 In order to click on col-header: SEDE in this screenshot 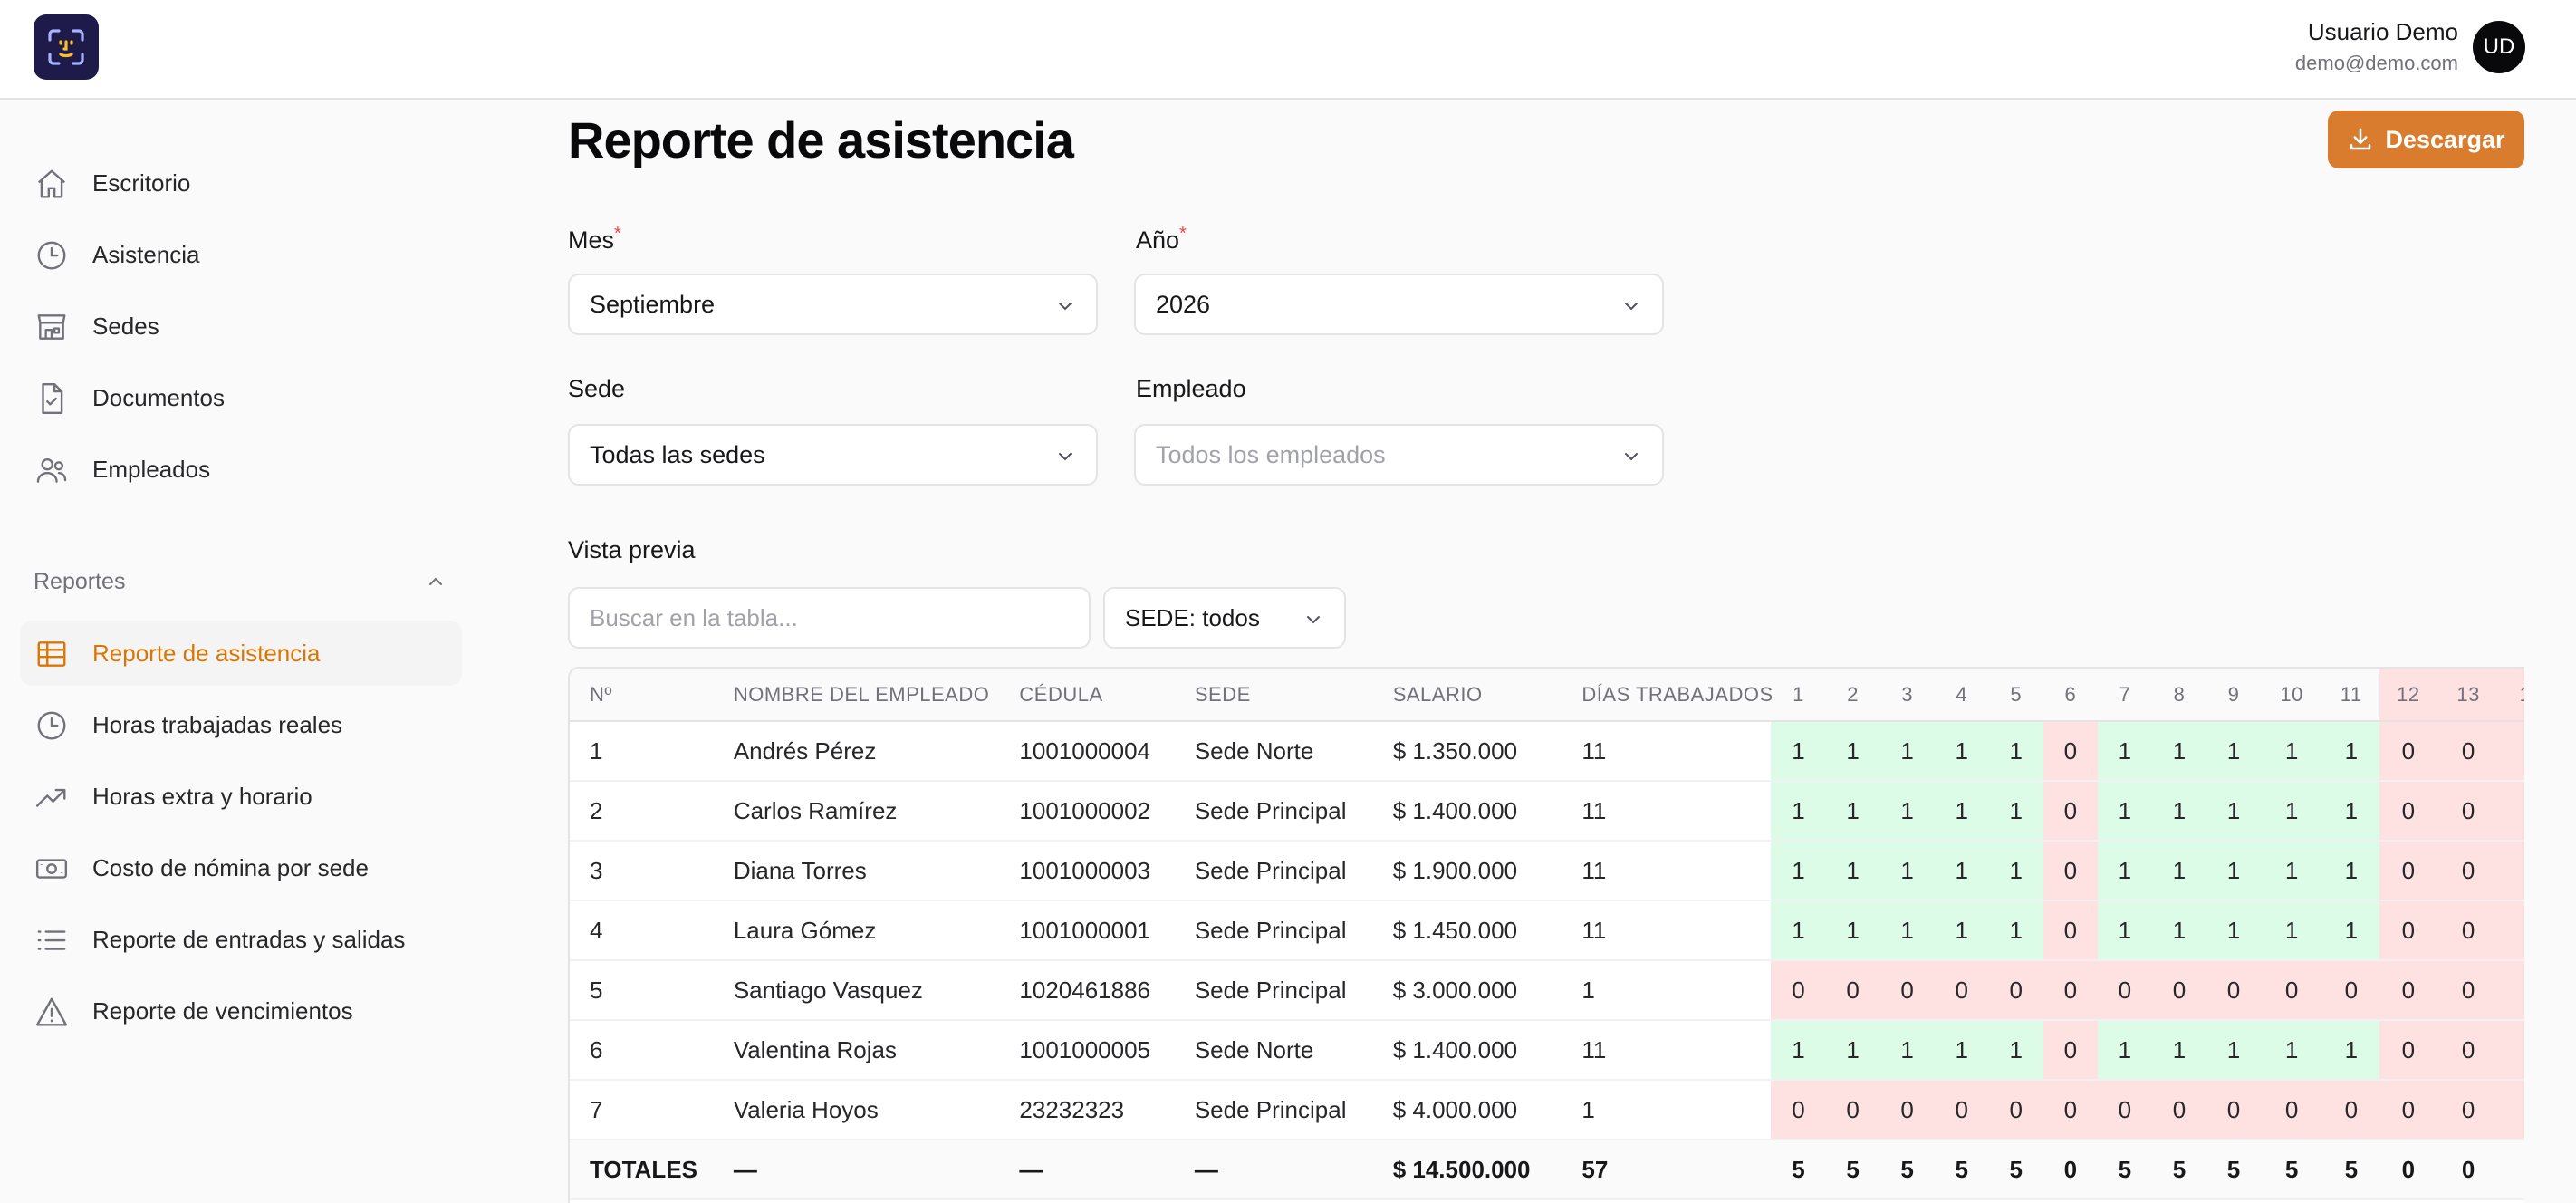, I will do `click(1273, 696)`.